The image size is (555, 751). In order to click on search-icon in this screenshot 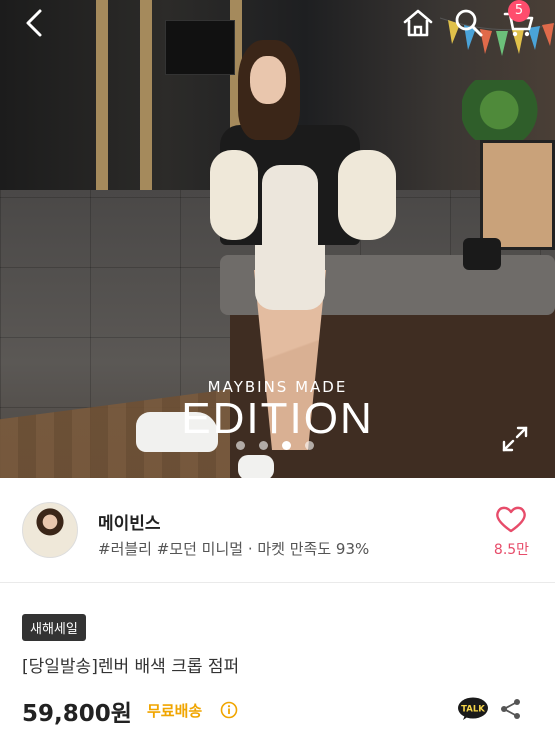, I will do `click(469, 23)`.